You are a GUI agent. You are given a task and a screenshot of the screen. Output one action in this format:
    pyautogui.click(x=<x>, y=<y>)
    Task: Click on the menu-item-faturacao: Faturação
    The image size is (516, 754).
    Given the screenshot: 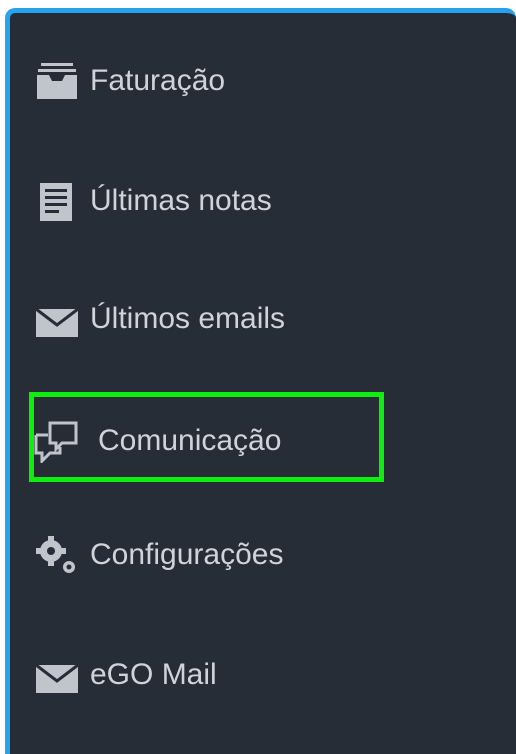 What is the action you would take?
    pyautogui.click(x=128, y=81)
    